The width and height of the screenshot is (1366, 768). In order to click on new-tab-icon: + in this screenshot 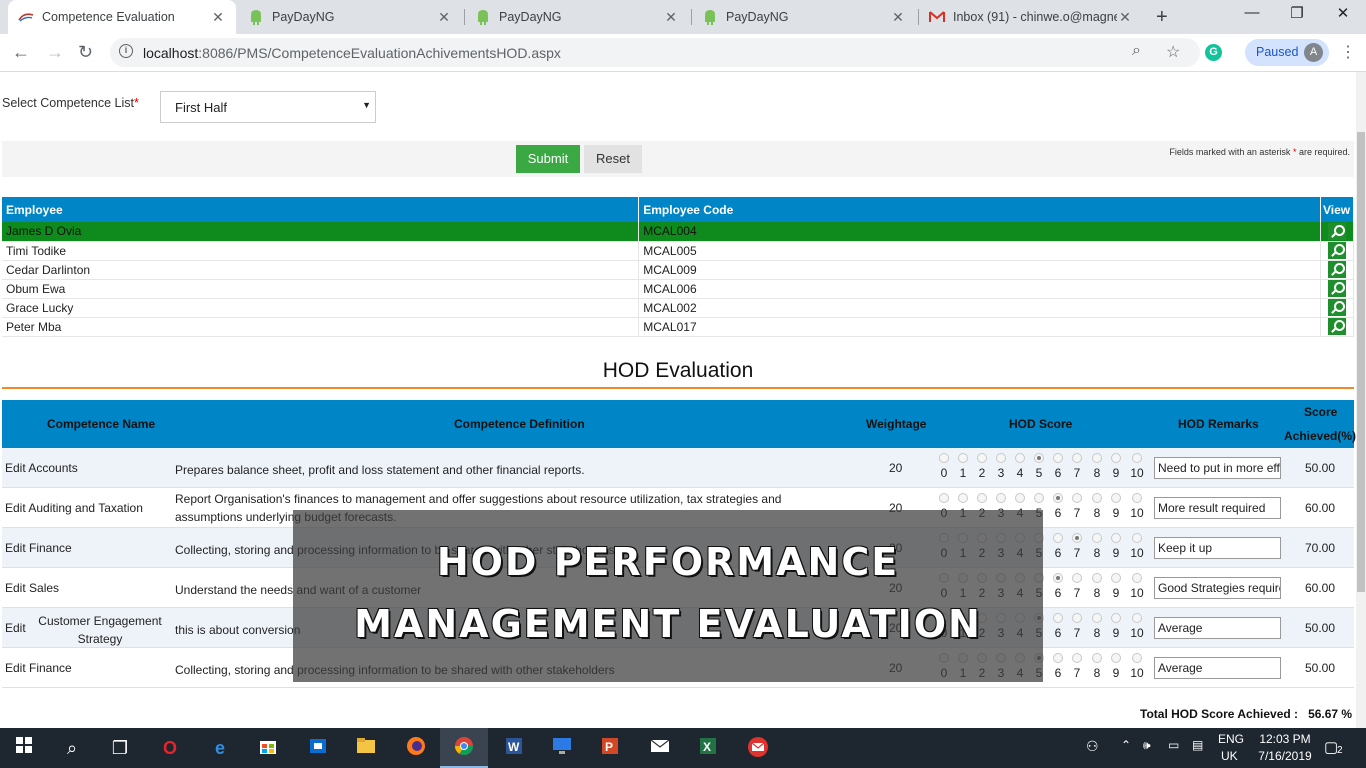, I will do `click(1162, 17)`.